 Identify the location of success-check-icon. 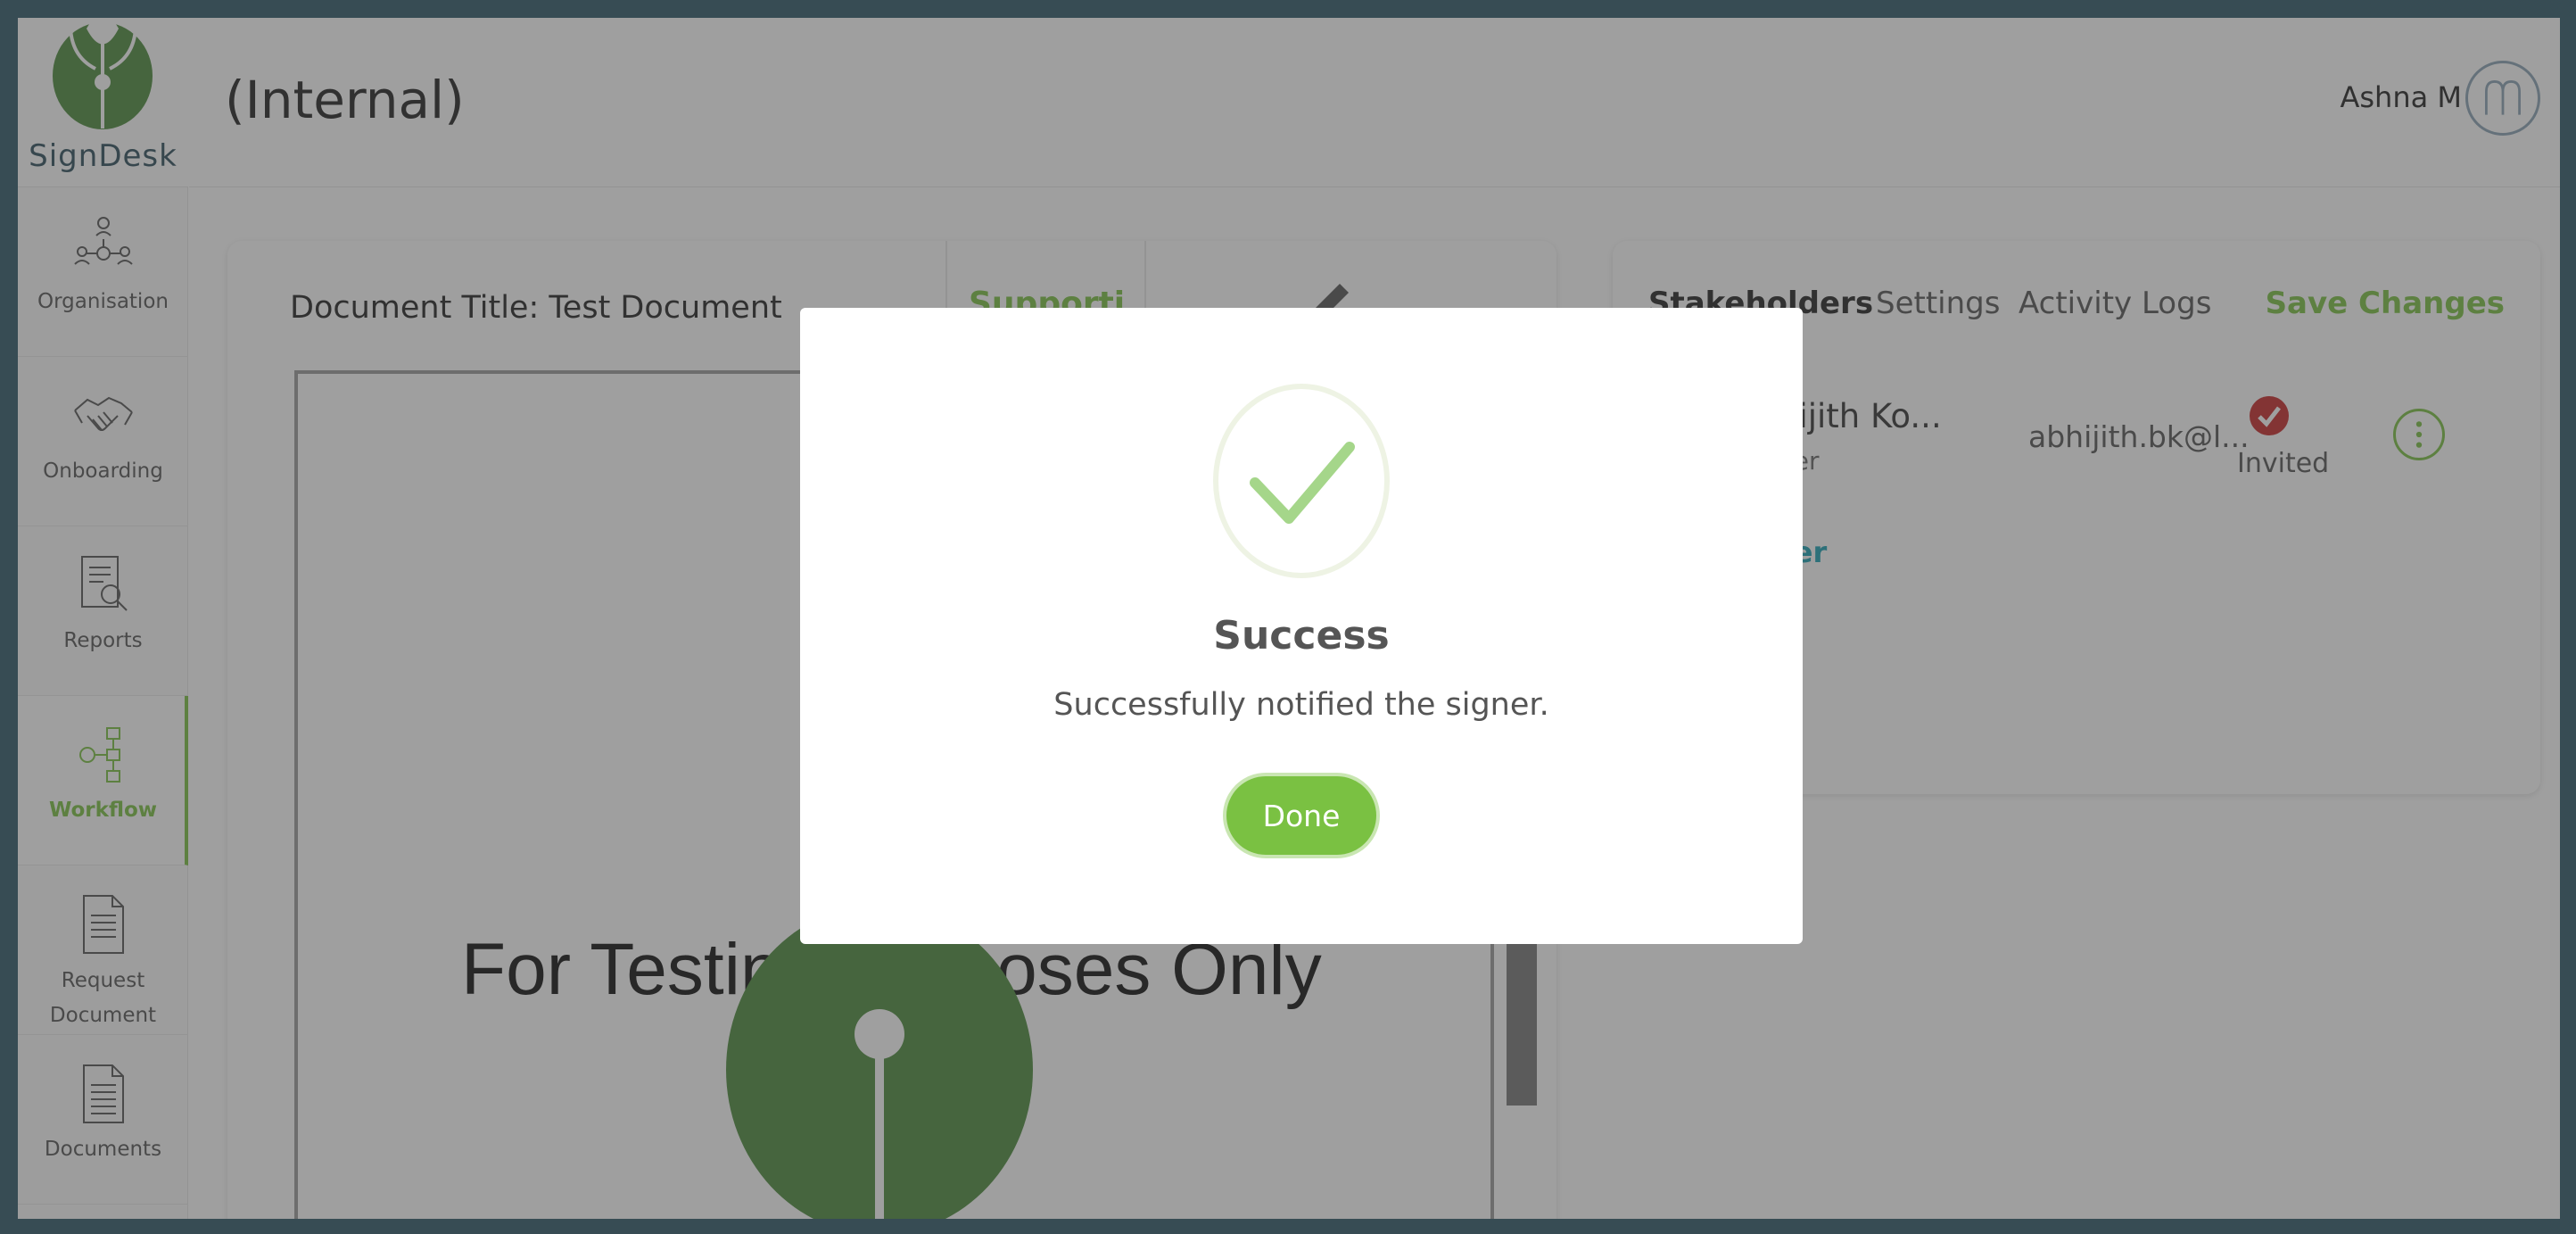
(1302, 481).